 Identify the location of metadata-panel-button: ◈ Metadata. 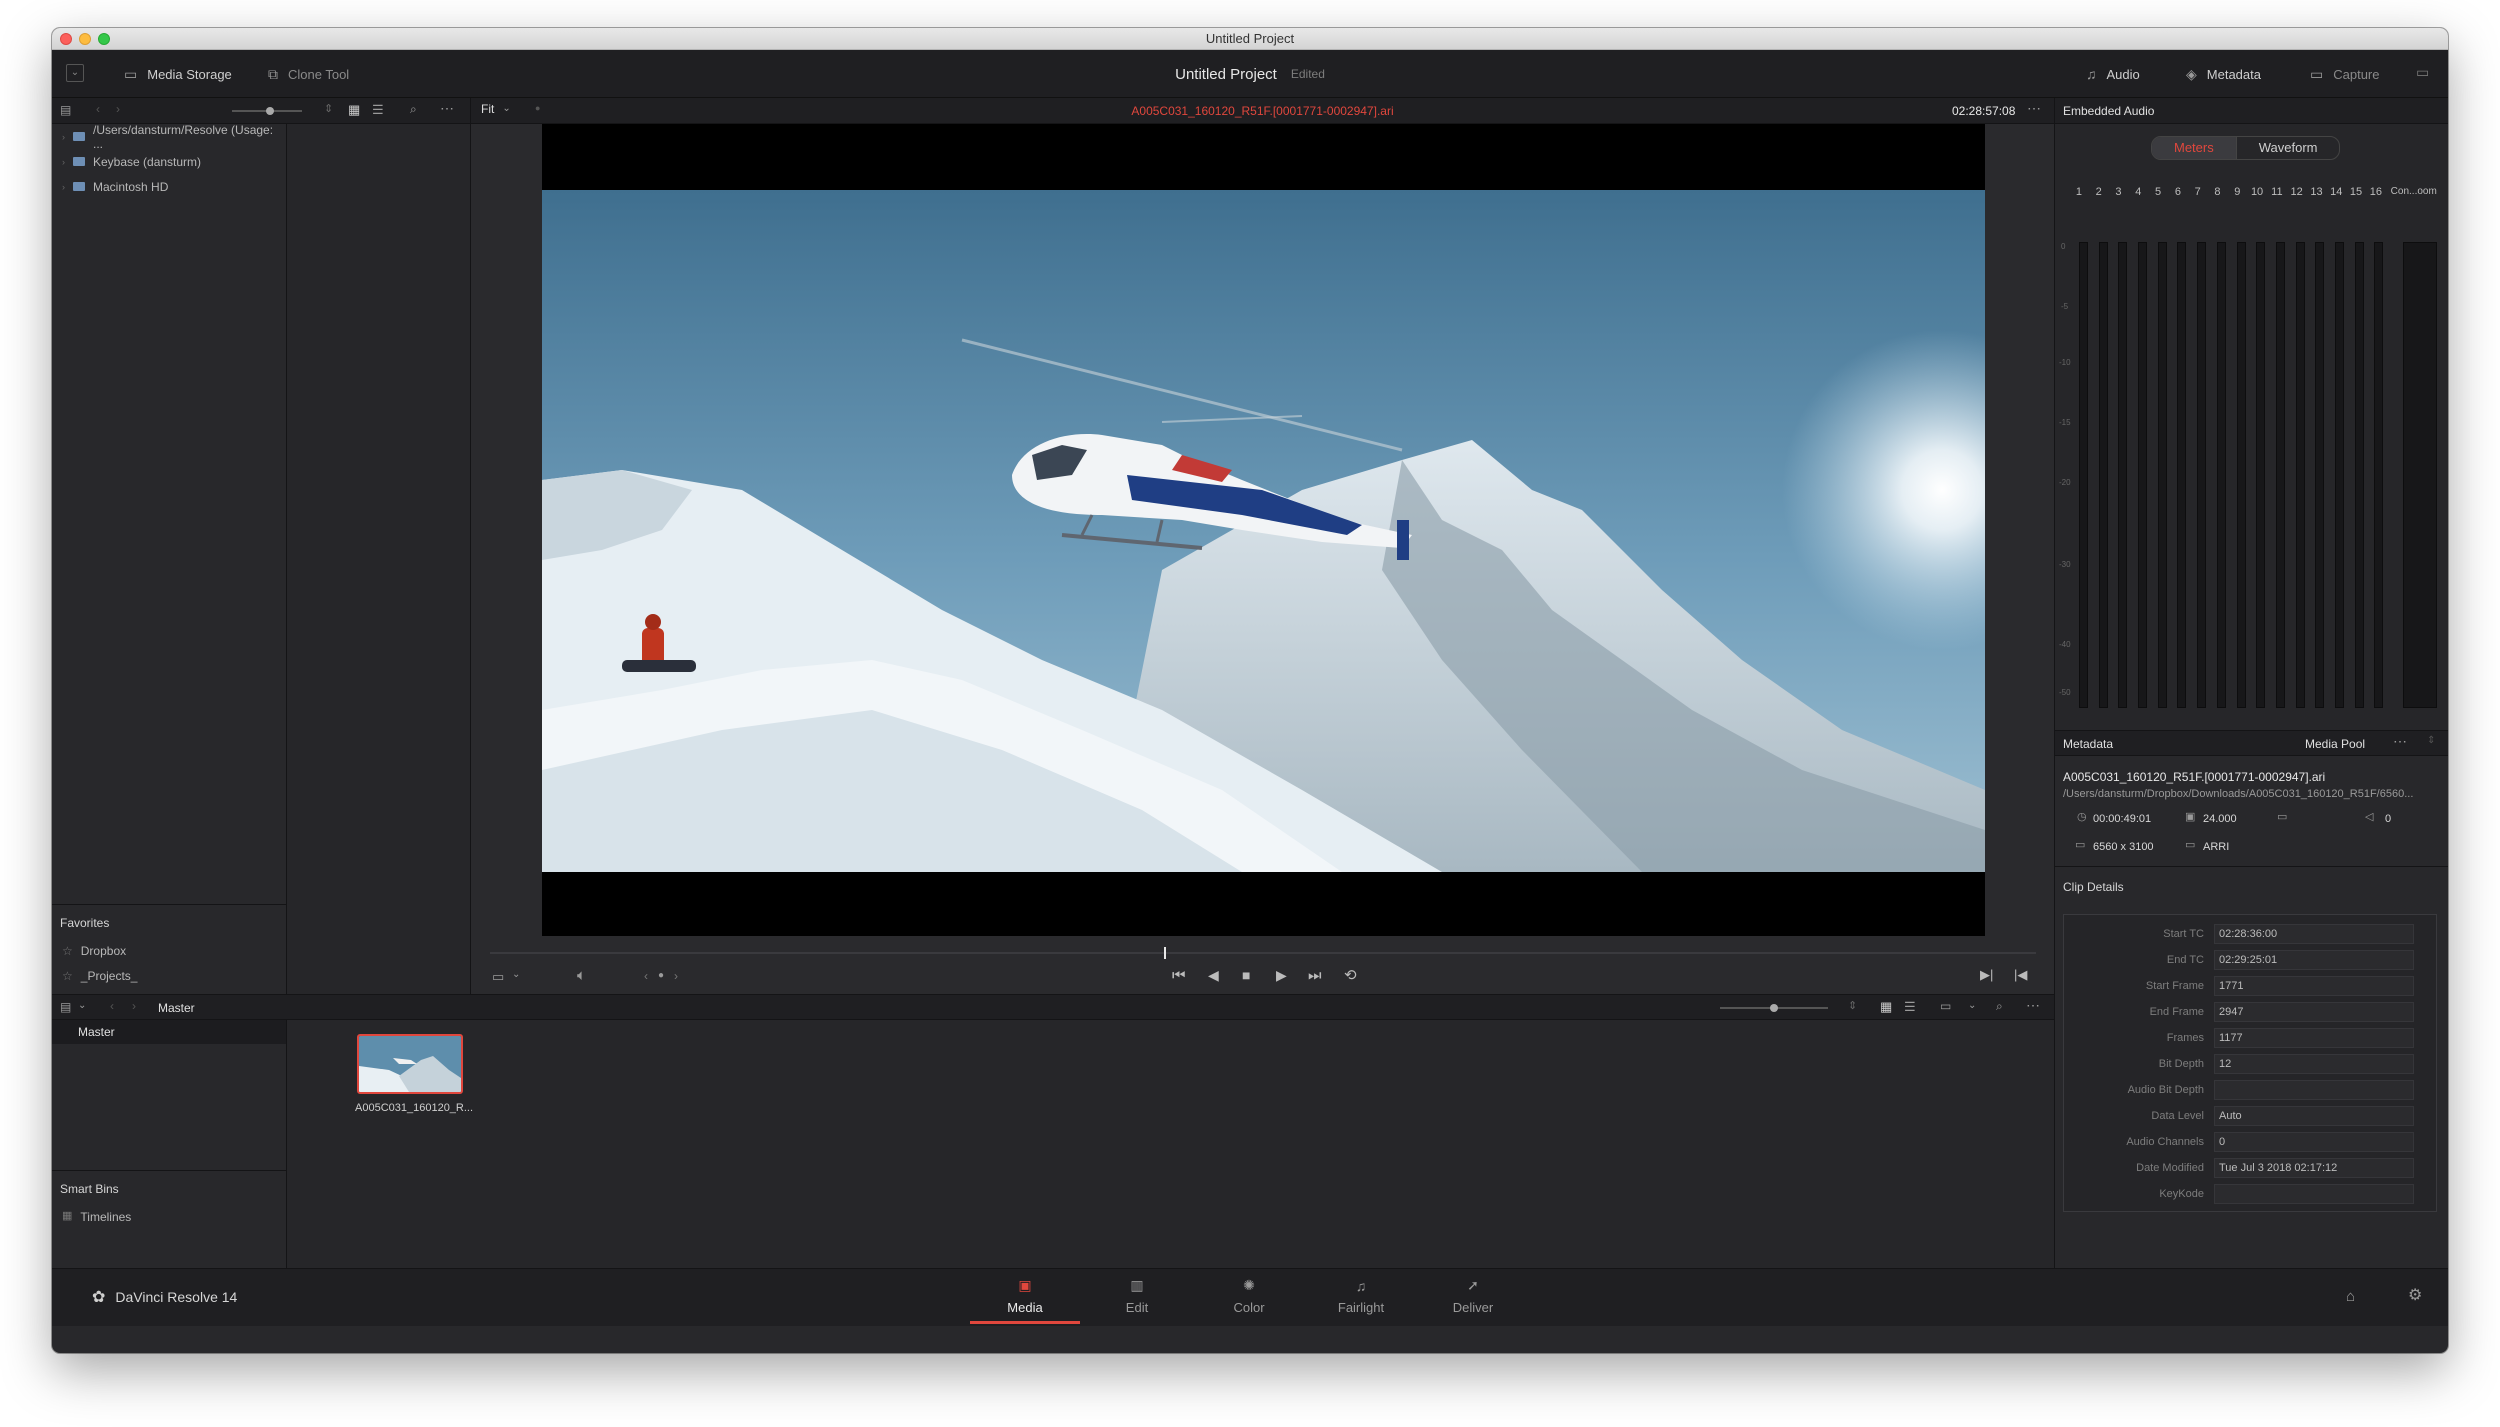
(2223, 74).